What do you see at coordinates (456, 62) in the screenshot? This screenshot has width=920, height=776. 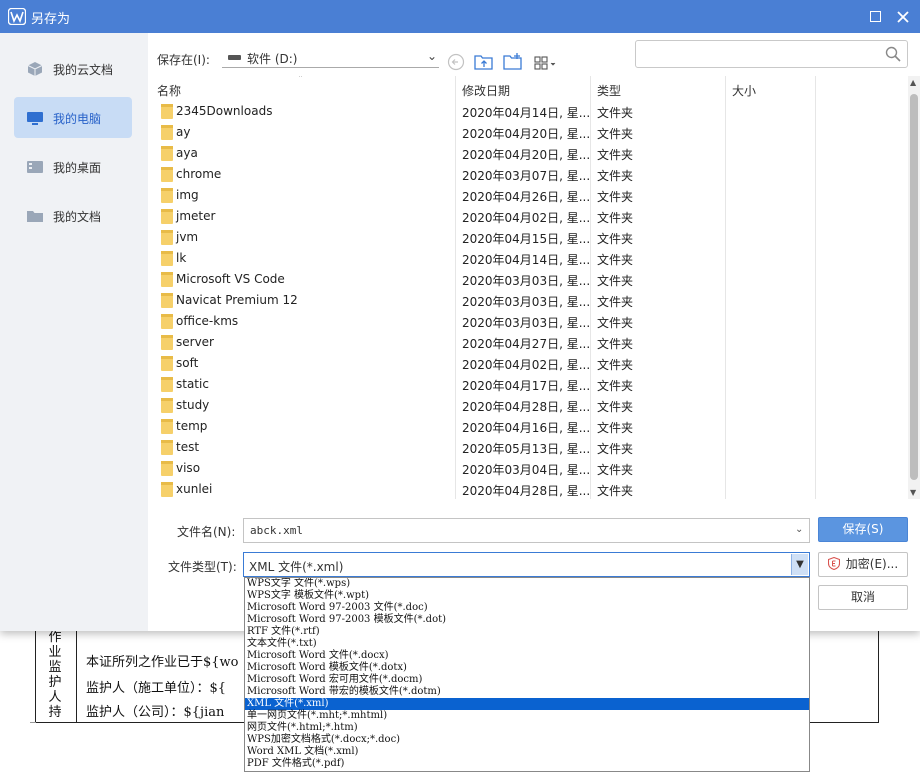 I see `back-icon` at bounding box center [456, 62].